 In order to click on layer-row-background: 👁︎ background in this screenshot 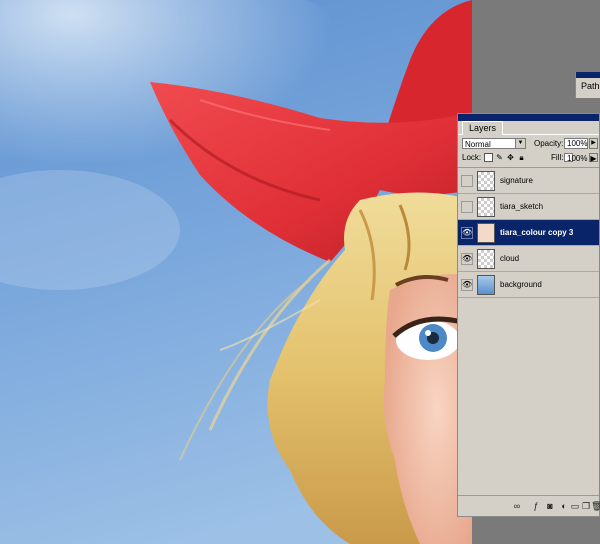, I will do `click(528, 285)`.